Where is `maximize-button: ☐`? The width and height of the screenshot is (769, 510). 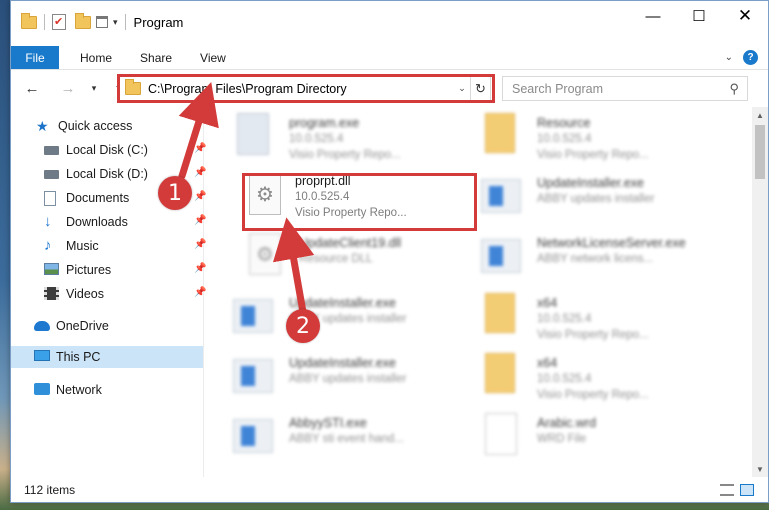
maximize-button: ☐ is located at coordinates (699, 16).